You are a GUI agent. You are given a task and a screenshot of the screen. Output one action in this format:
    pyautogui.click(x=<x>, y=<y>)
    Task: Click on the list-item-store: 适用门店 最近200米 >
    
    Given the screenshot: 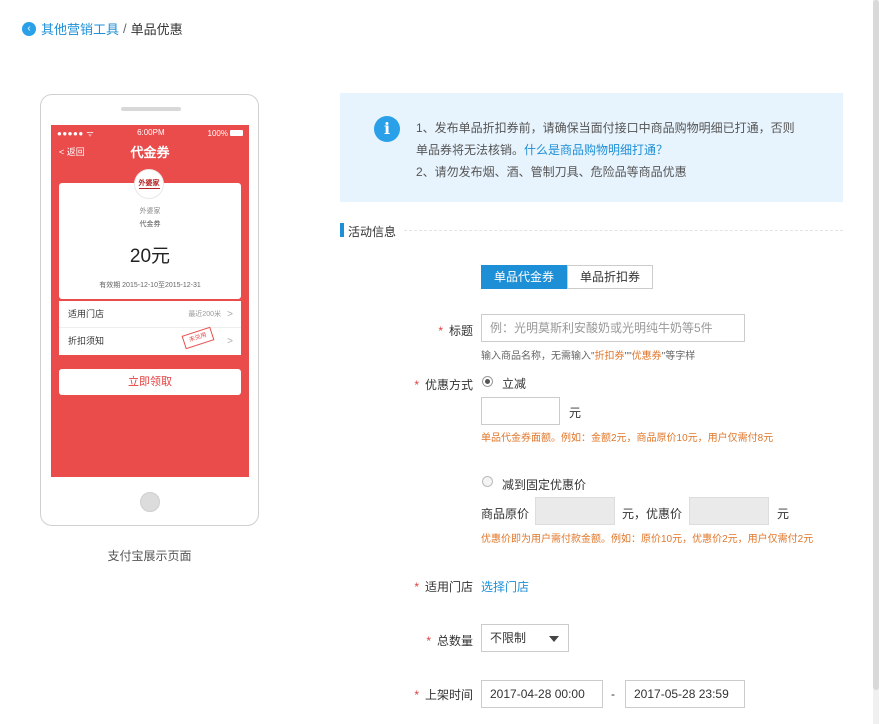 What is the action you would take?
    pyautogui.click(x=150, y=314)
    